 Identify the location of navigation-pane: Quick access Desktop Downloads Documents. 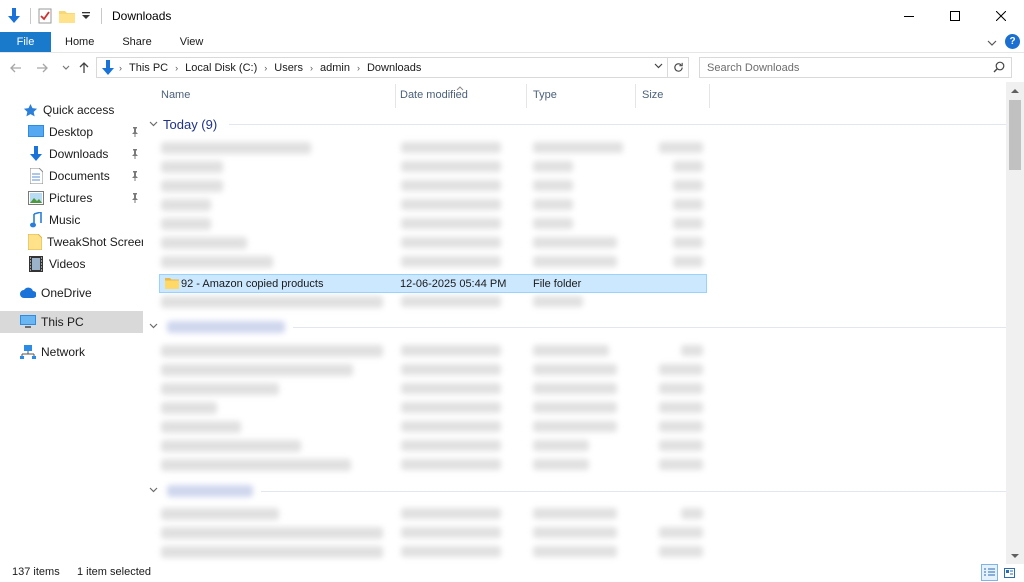
(71, 328).